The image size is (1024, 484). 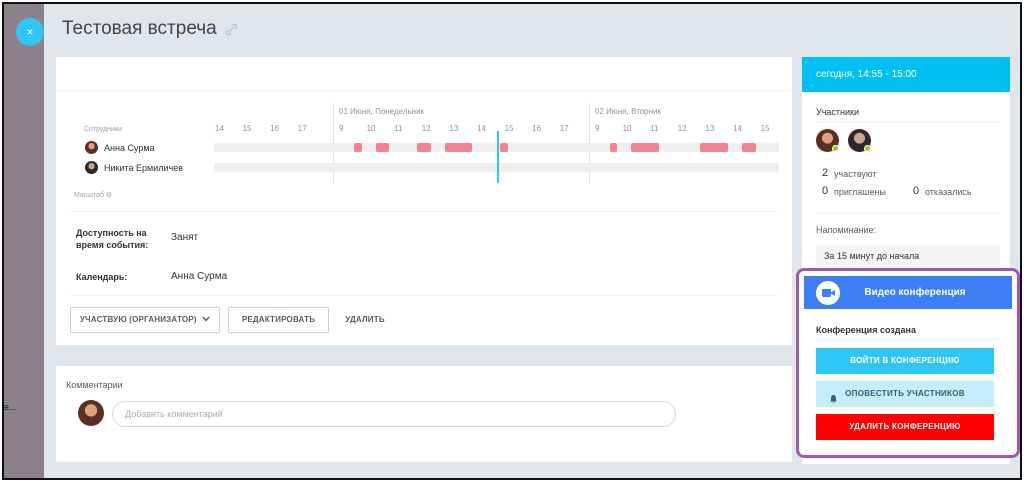 I want to click on attending-label: участвуют, so click(x=855, y=174).